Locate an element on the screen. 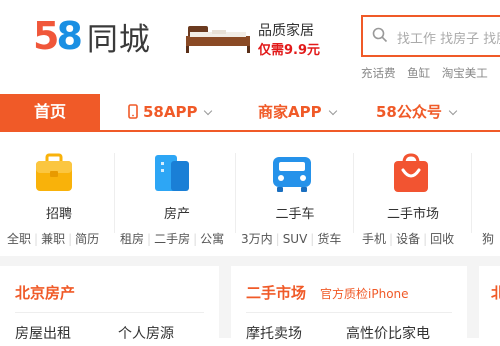 The image size is (500, 346). panel-link: 个人房源 is located at coordinates (146, 333).